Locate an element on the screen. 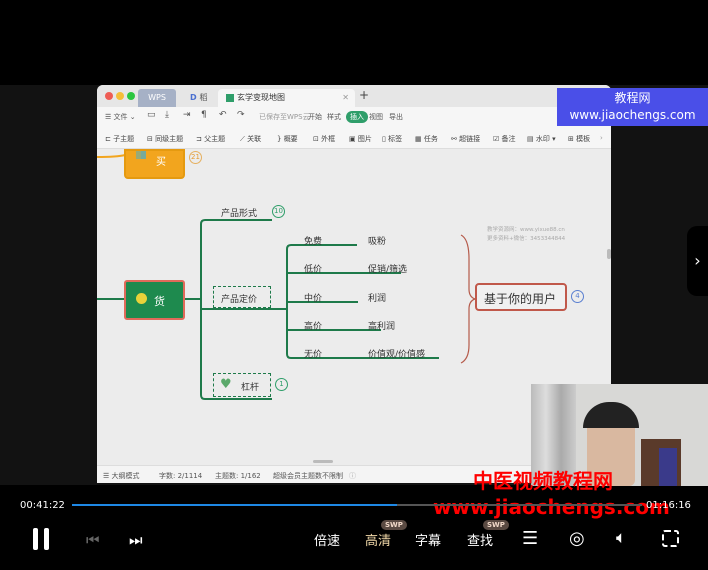 The width and height of the screenshot is (708, 570). watermark-line1: 教程网 is located at coordinates (632, 98).